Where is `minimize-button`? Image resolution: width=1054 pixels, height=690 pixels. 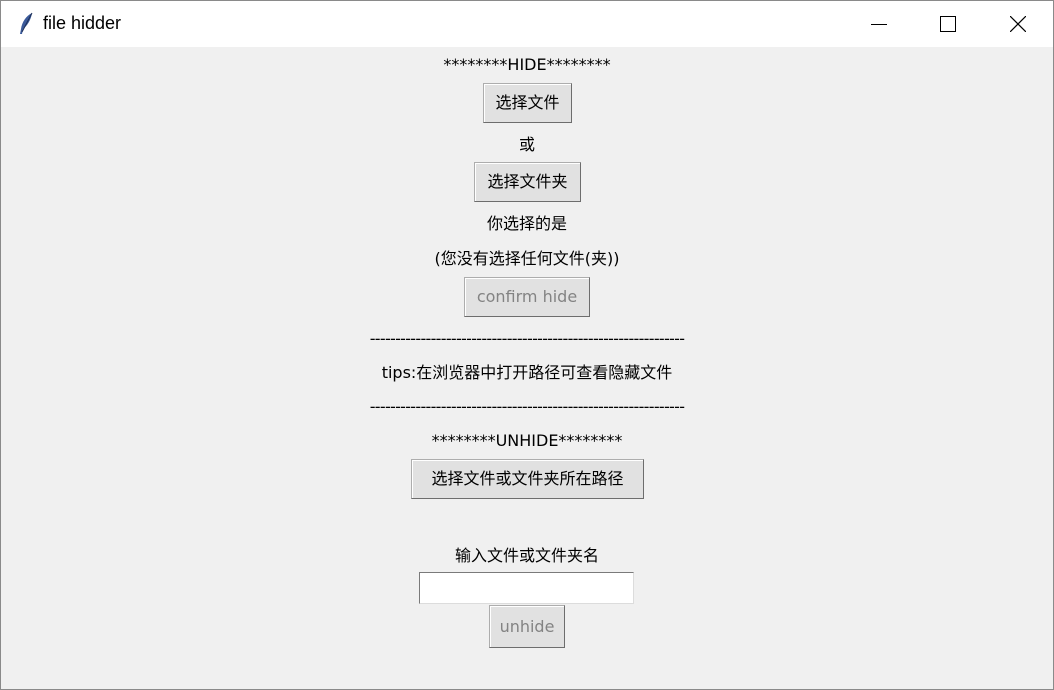
minimize-button is located at coordinates (879, 24).